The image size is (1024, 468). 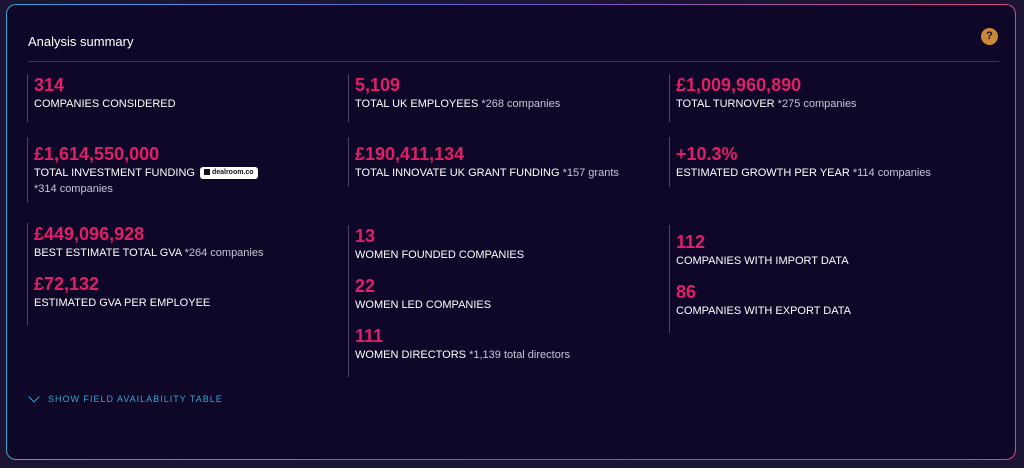 I want to click on stat-label-text: WOMEN DIRECTORS, so click(x=411, y=355).